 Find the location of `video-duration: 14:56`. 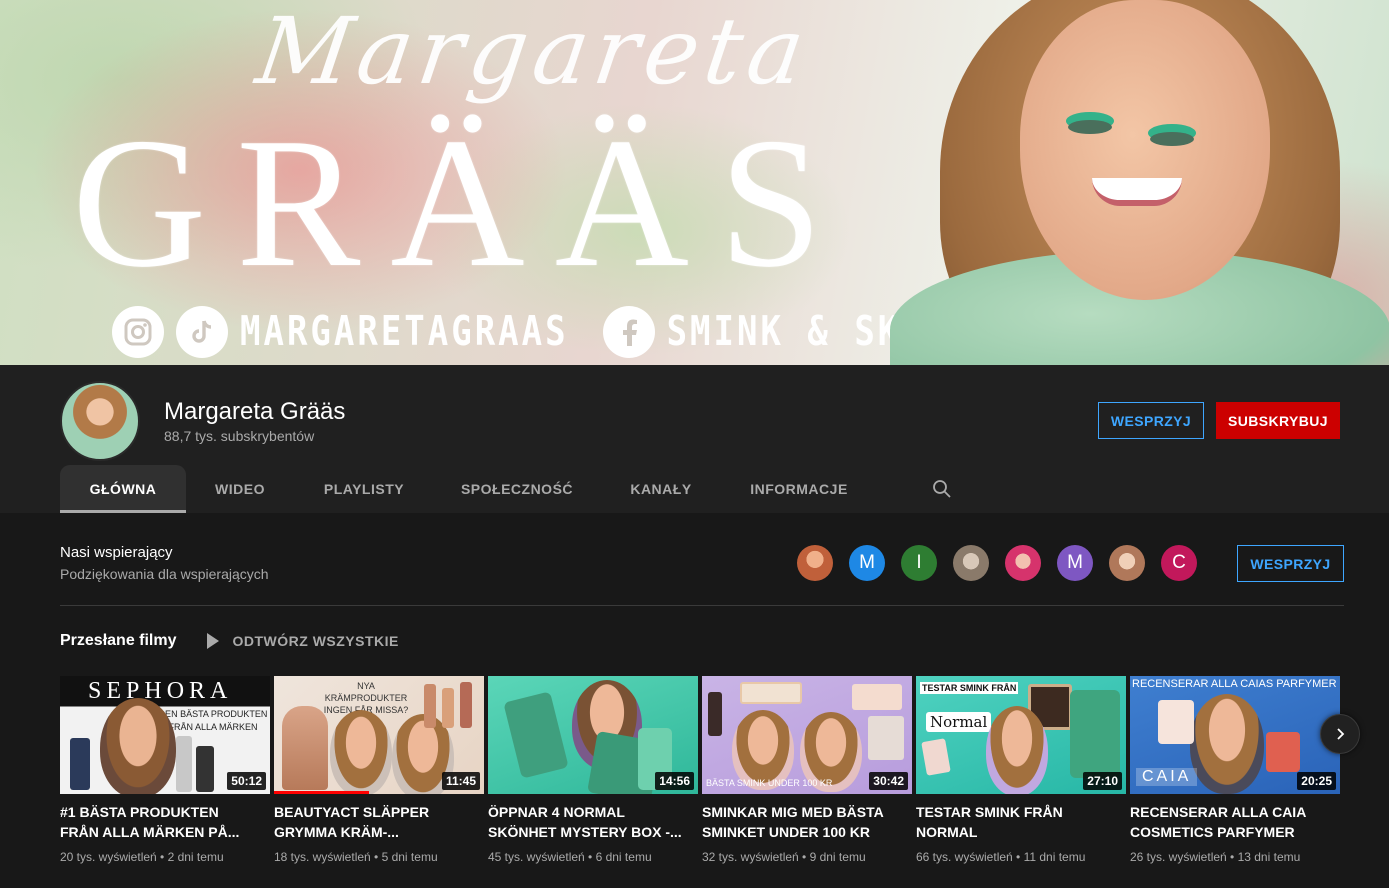

video-duration: 14:56 is located at coordinates (674, 781).